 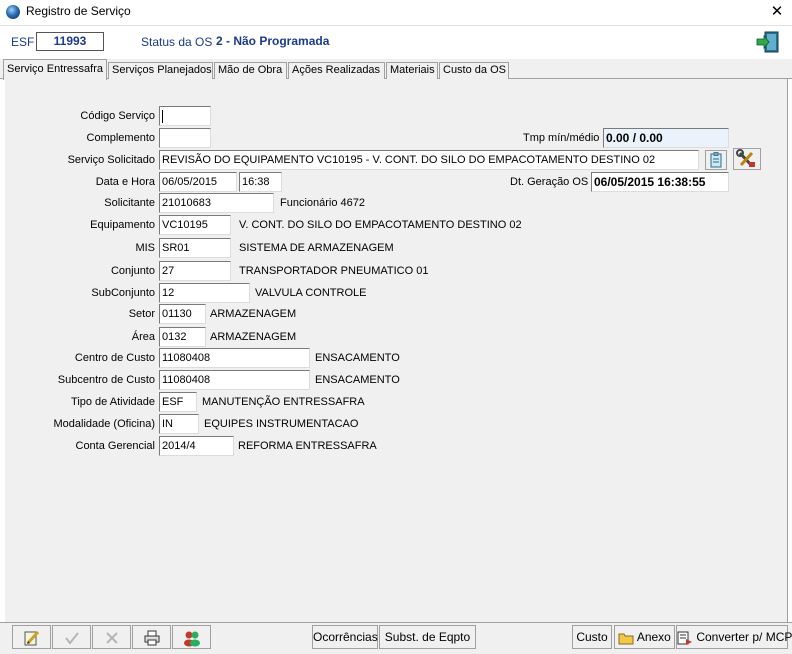 I want to click on print-button, so click(x=151, y=637).